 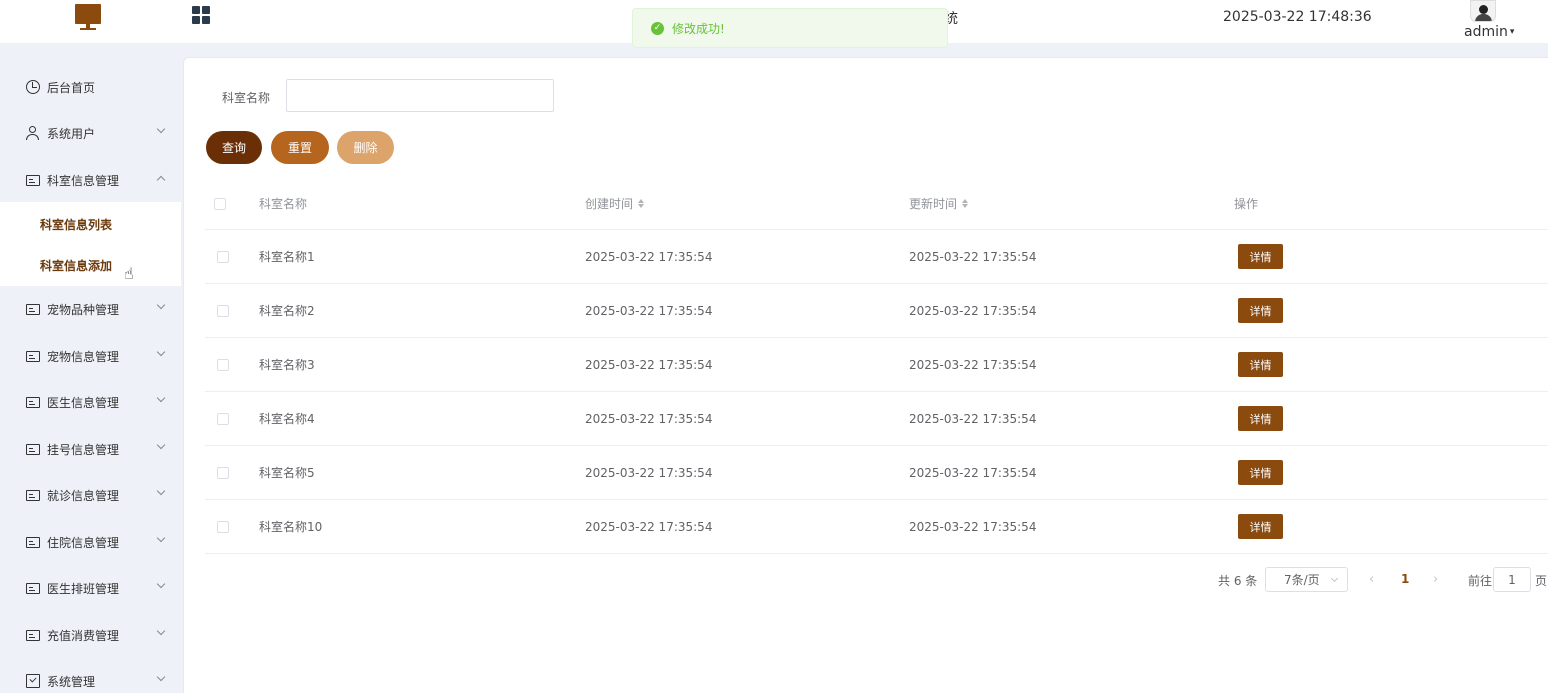 What do you see at coordinates (1480, 581) in the screenshot?
I see `goto-label: 前往` at bounding box center [1480, 581].